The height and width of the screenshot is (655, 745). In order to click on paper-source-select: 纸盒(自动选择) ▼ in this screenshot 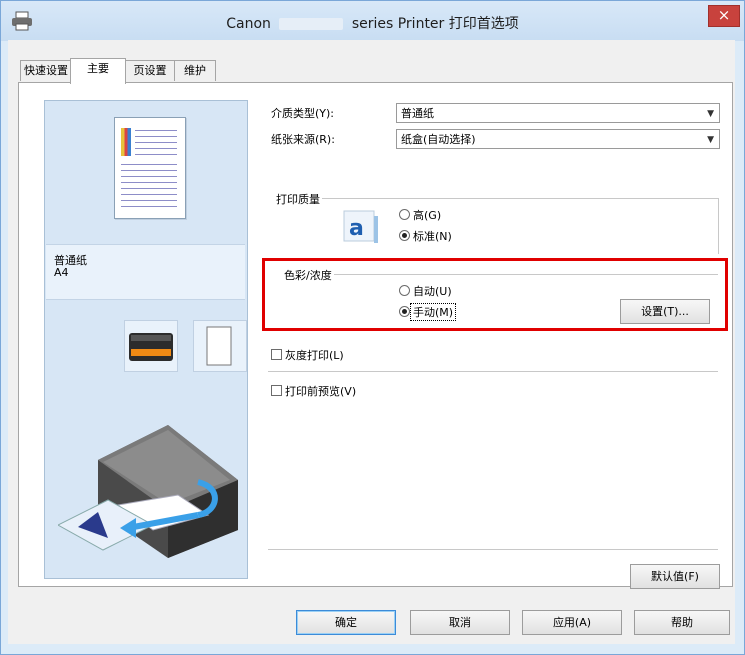, I will do `click(558, 139)`.